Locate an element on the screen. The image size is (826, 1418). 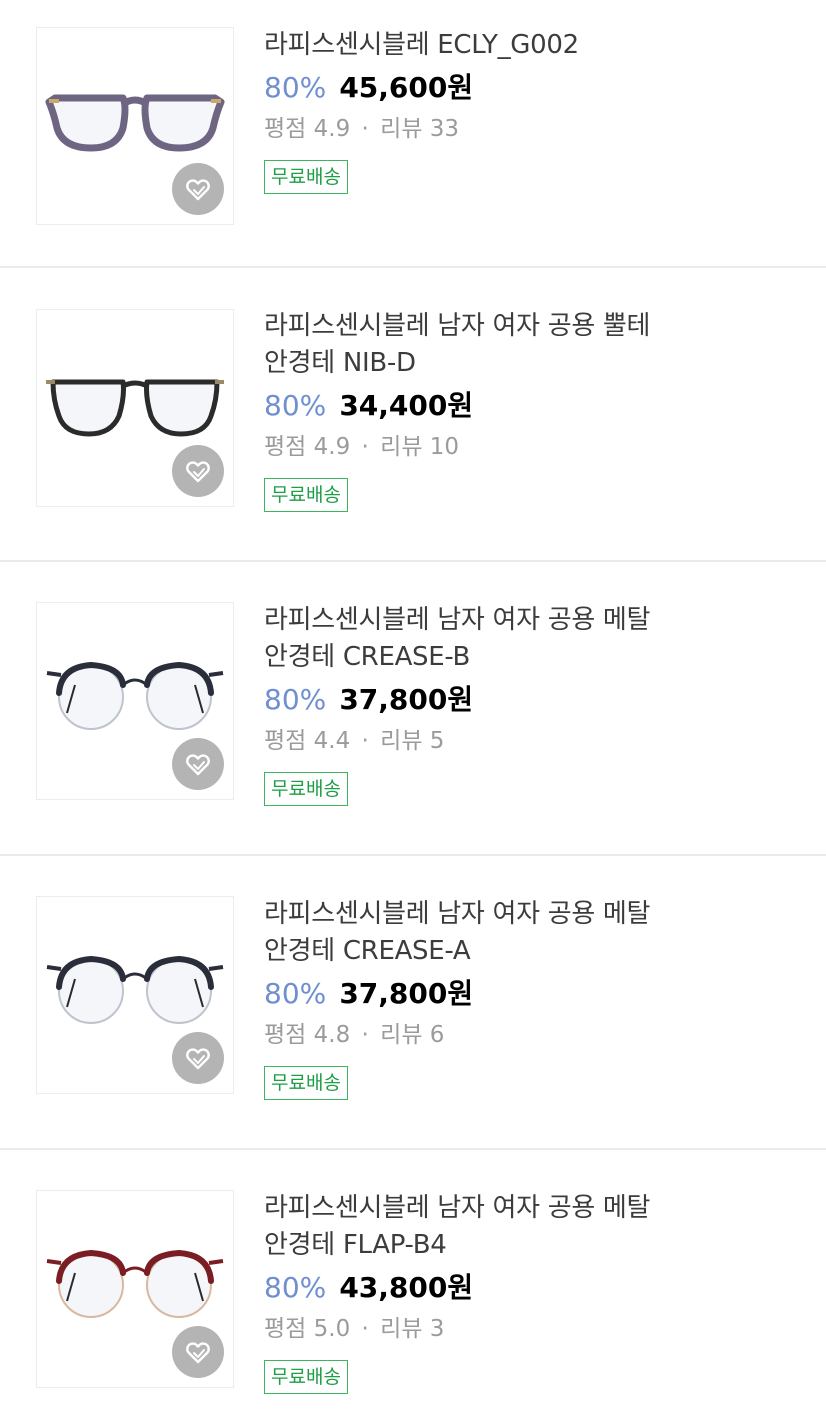
rating-row: 평점 4.9 · 리뷰 33 is located at coordinates (499, 129).